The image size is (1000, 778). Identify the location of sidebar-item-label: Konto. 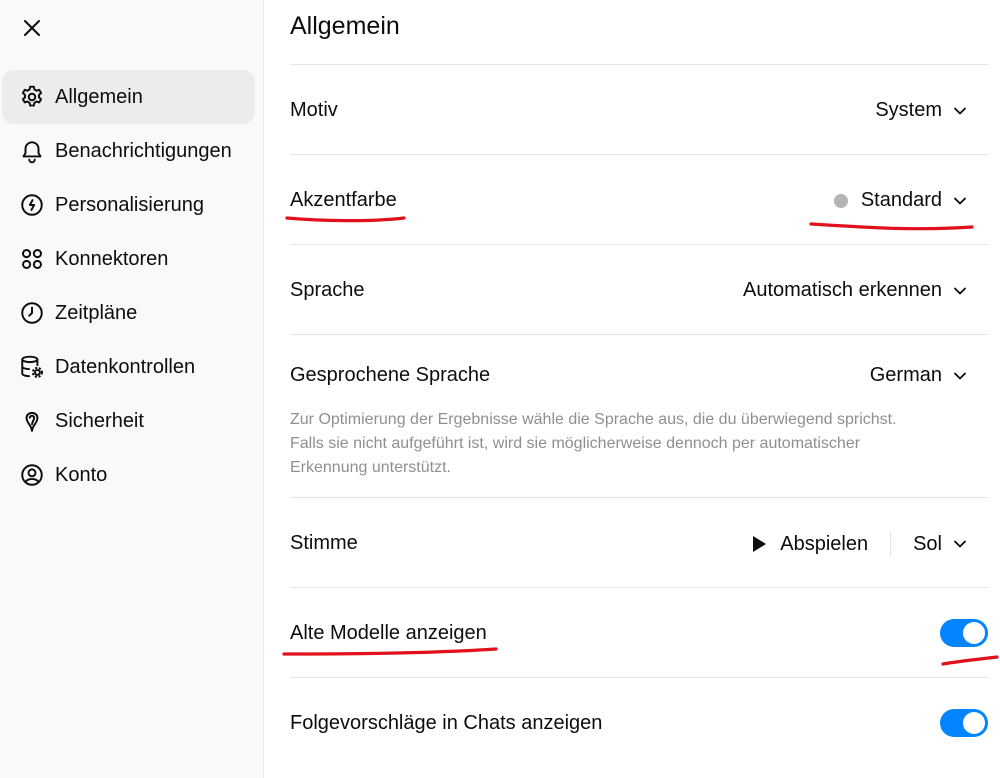
(81, 474).